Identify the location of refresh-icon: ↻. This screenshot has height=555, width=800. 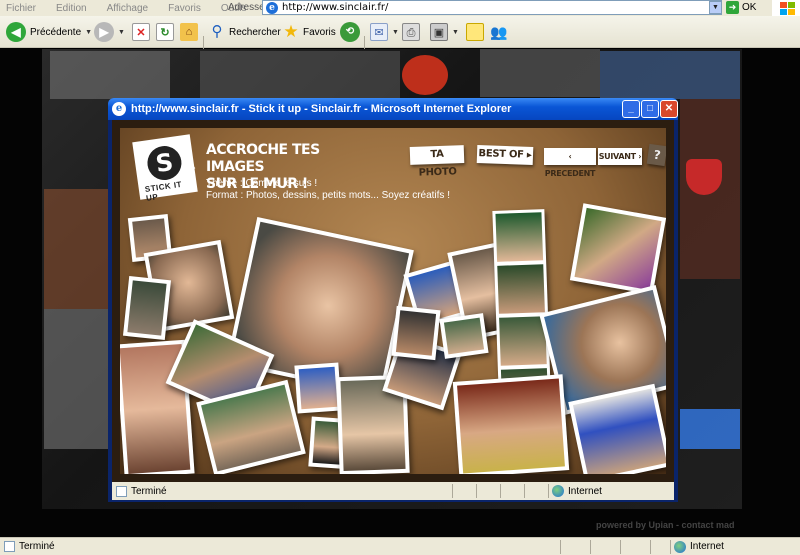
(165, 32).